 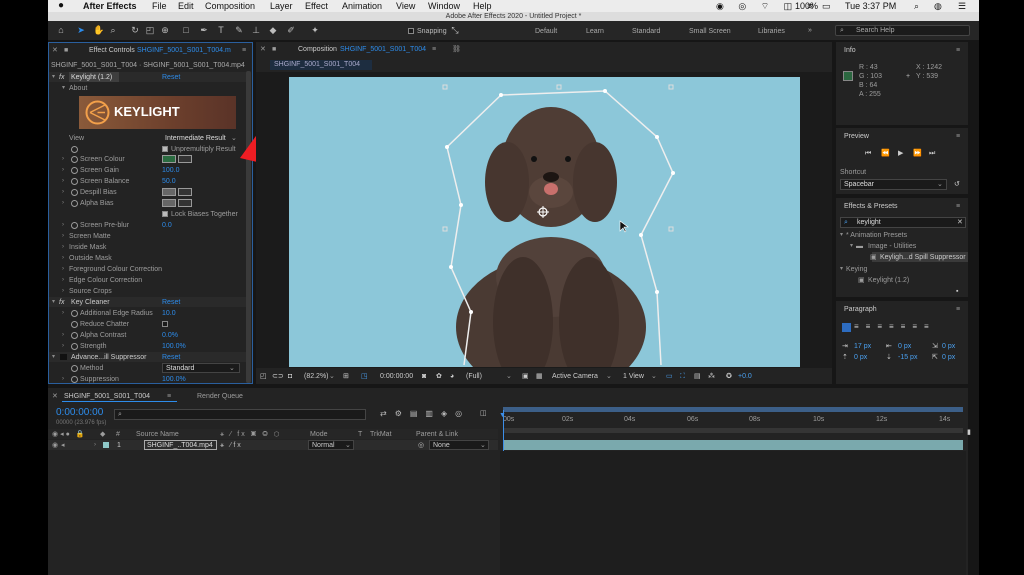 What do you see at coordinates (63, 445) in the screenshot?
I see `audio-icon: ◂` at bounding box center [63, 445].